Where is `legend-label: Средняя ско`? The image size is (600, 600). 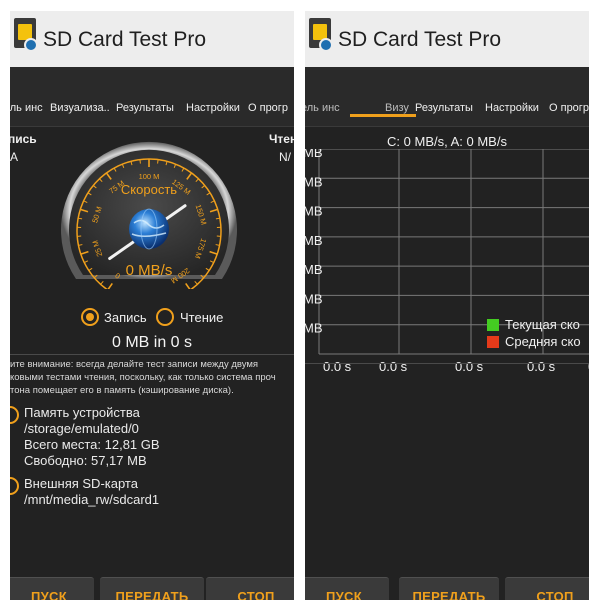
legend-label: Средняя ско is located at coordinates (543, 341).